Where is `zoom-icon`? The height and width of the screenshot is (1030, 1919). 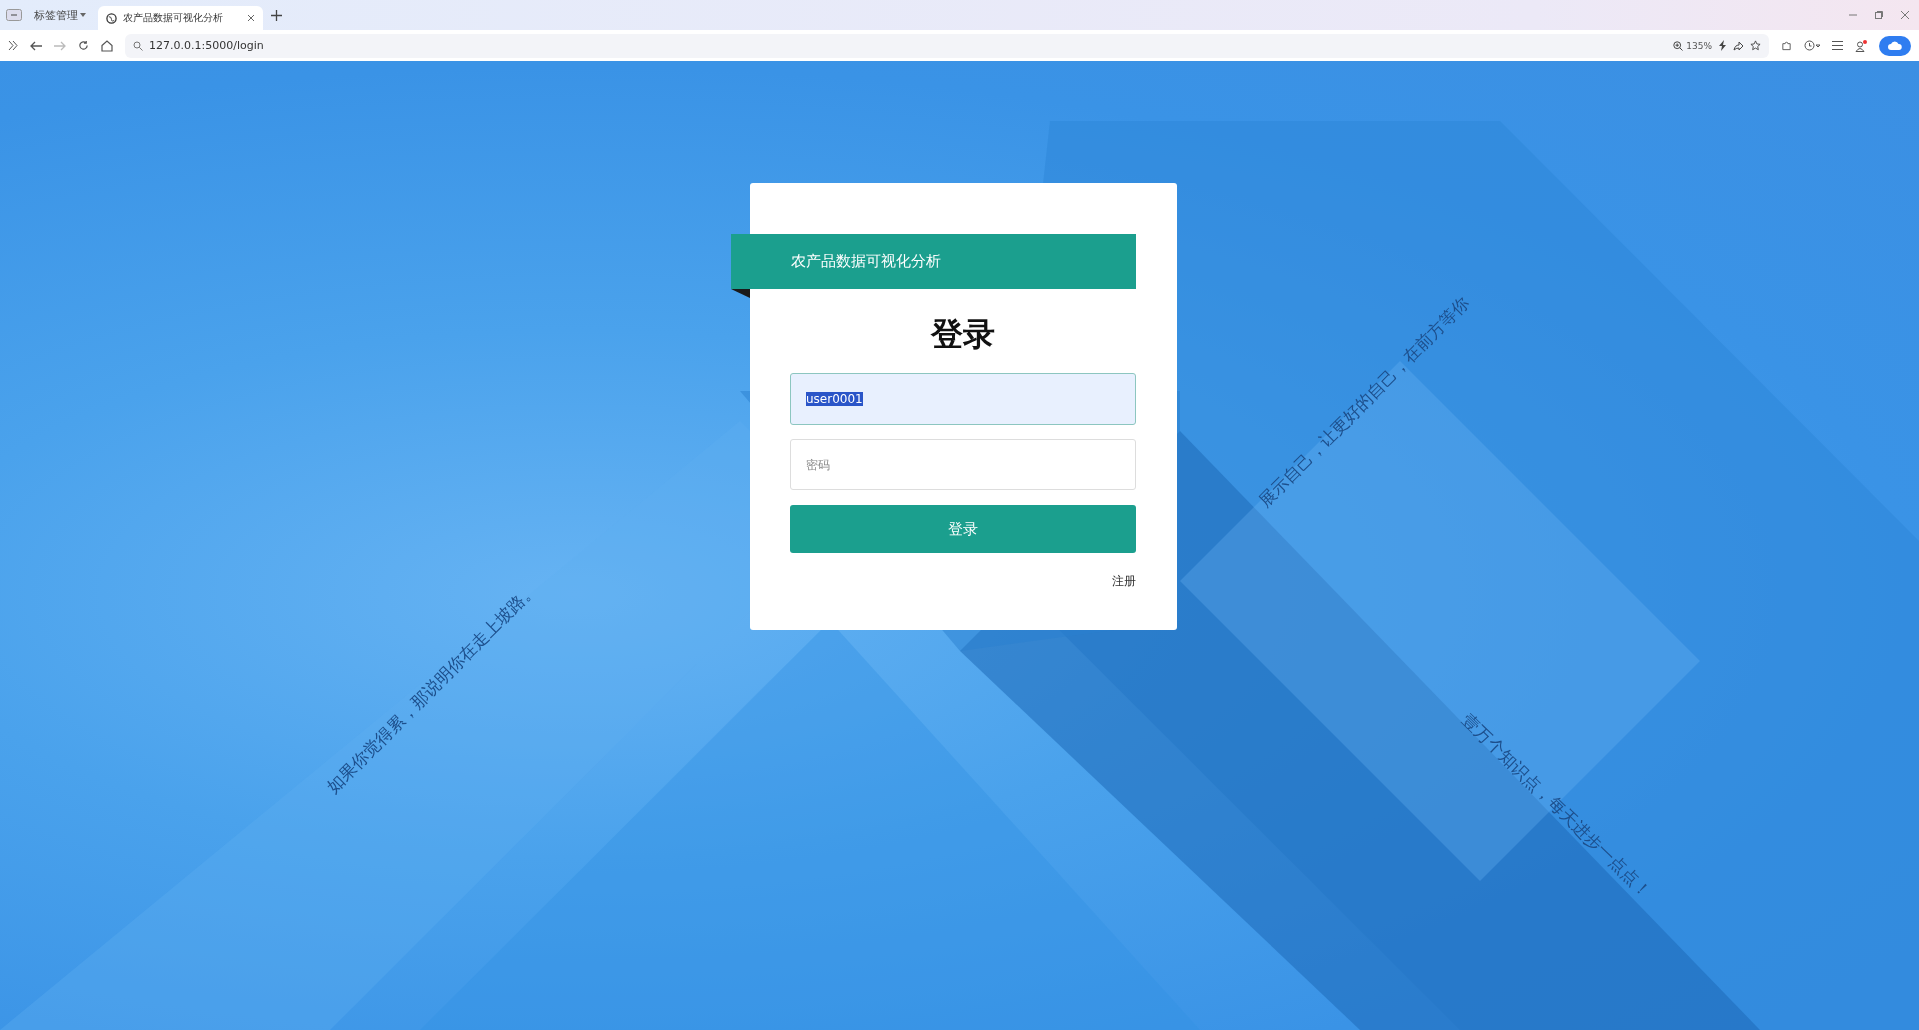
zoom-icon is located at coordinates (1678, 45).